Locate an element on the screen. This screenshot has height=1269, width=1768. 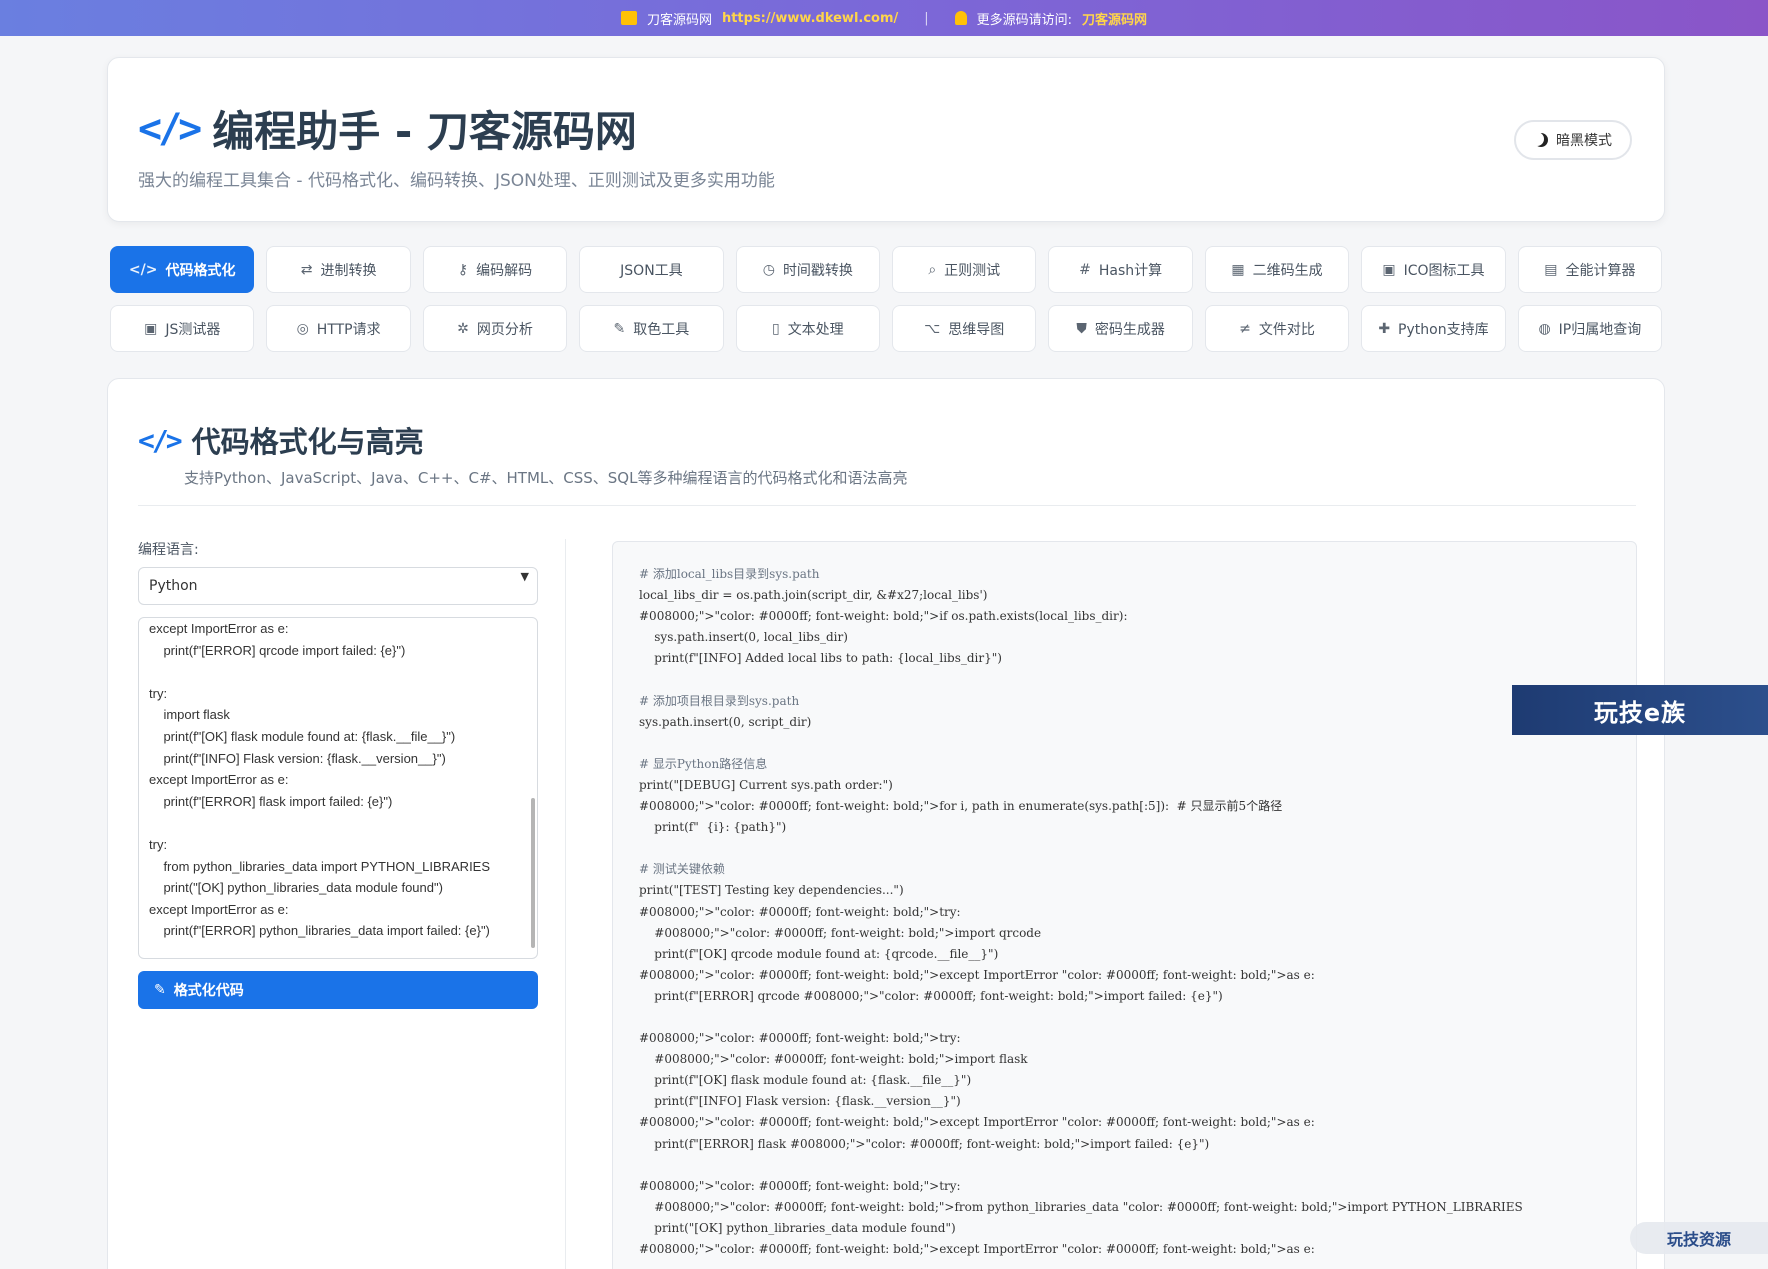
tab-r1-1: ⇄ 进制转换 is located at coordinates (338, 269).